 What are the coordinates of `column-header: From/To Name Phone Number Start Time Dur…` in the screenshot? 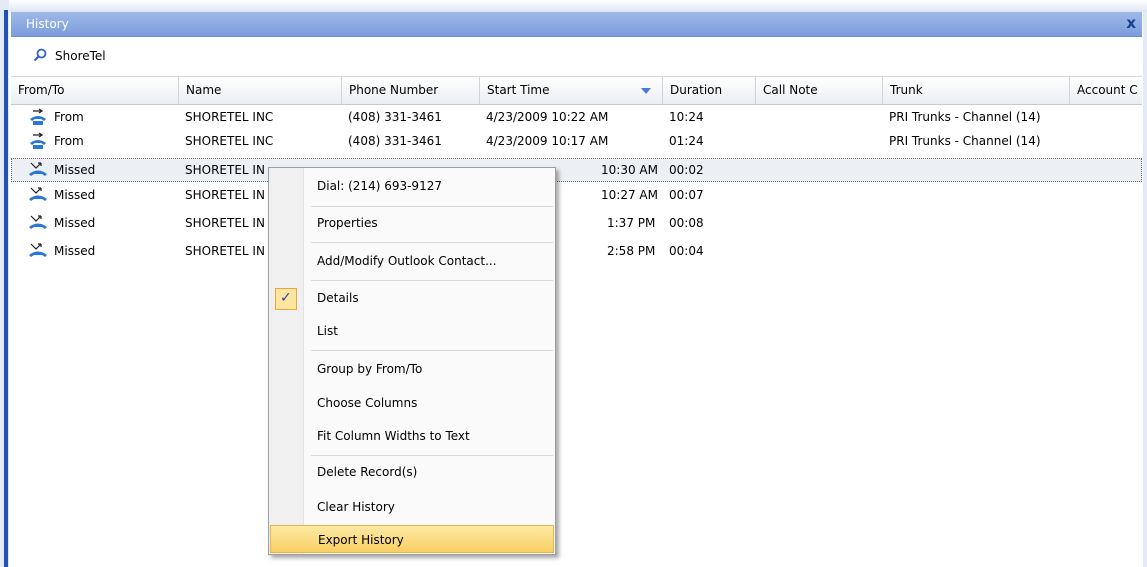 It's located at (576, 90).